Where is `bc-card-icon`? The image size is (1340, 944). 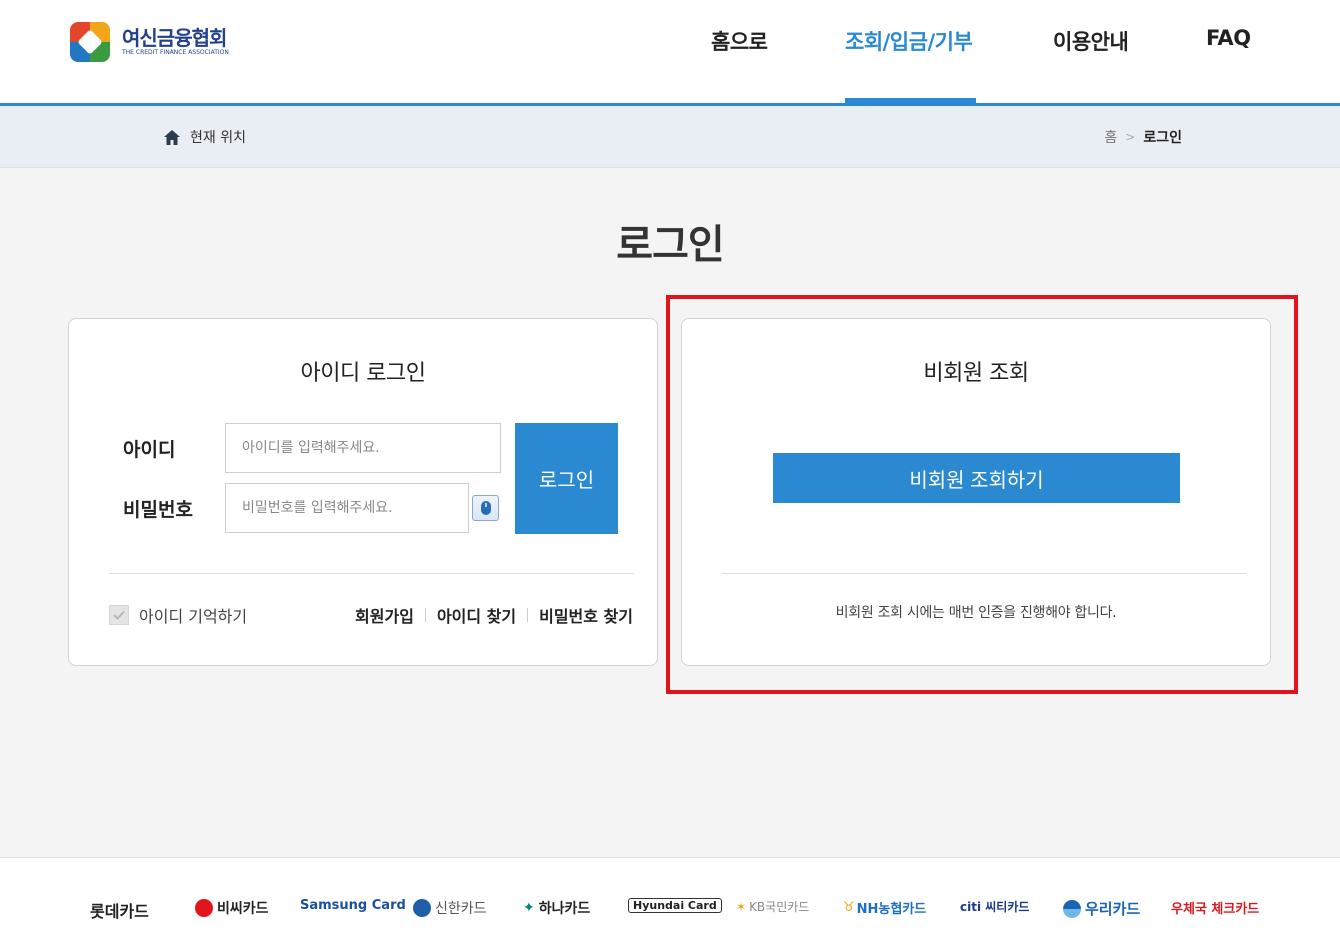 bc-card-icon is located at coordinates (204, 908).